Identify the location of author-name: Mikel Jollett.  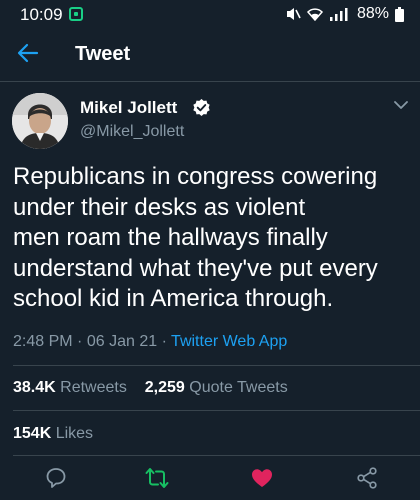
(128, 108).